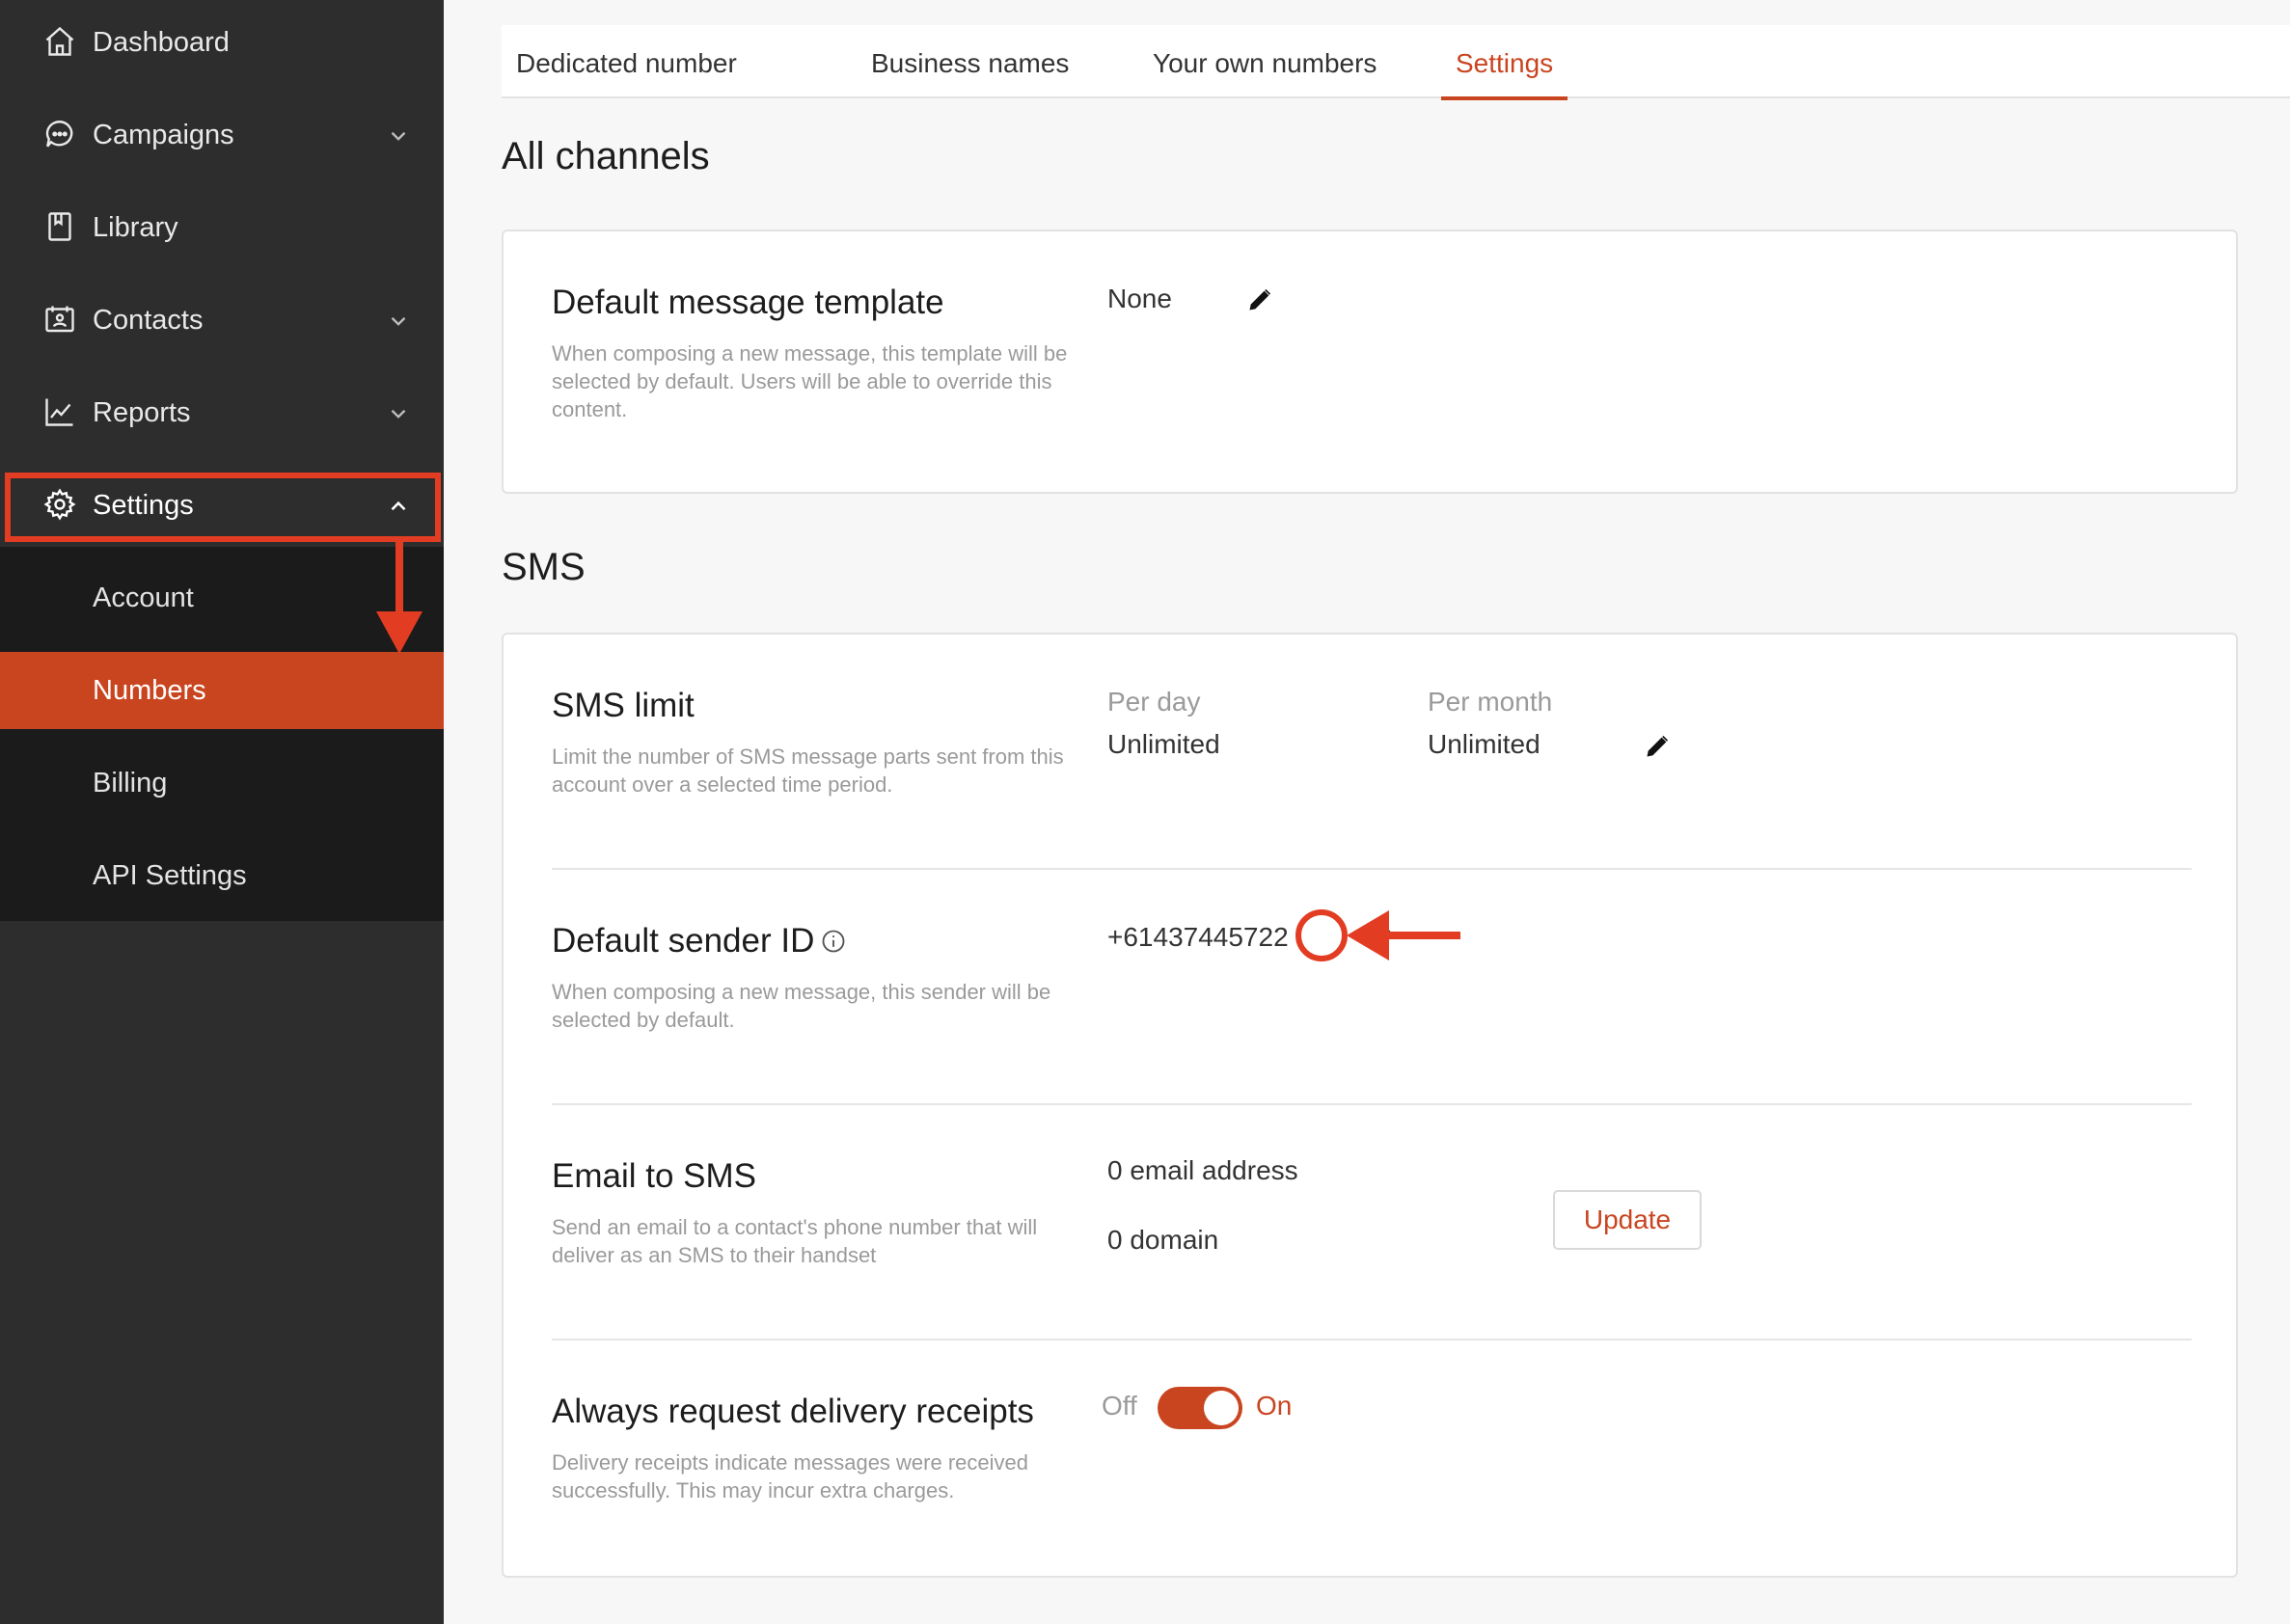 Image resolution: width=2290 pixels, height=1624 pixels. I want to click on sidebar-item-reports: Reports, so click(222, 412).